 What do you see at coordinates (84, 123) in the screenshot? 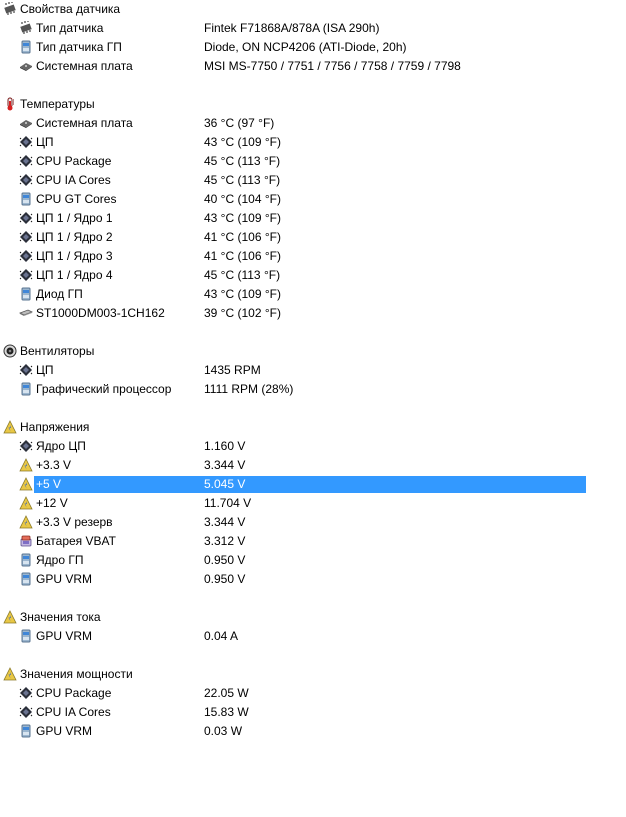
I see `sensor-label: Системная плата` at bounding box center [84, 123].